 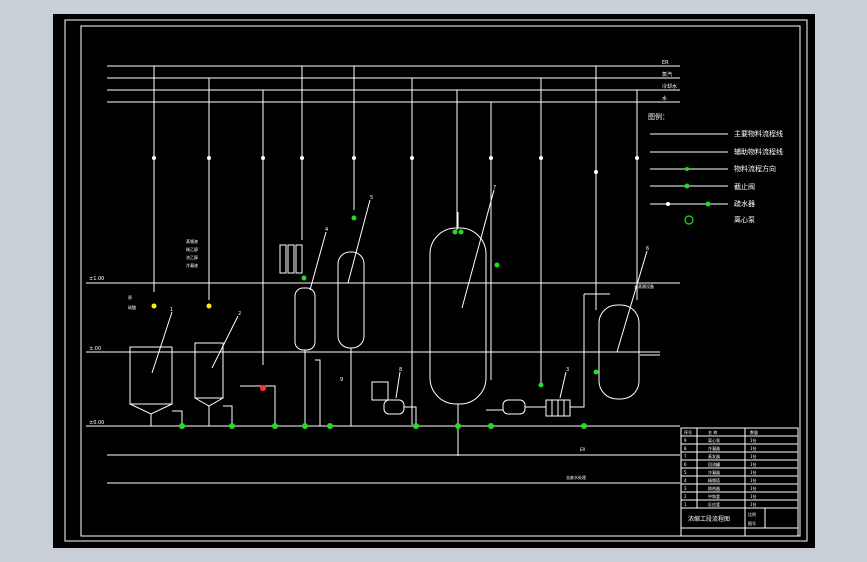 What do you see at coordinates (714, 456) in the screenshot?
I see `title-block-cell: 蒸发器` at bounding box center [714, 456].